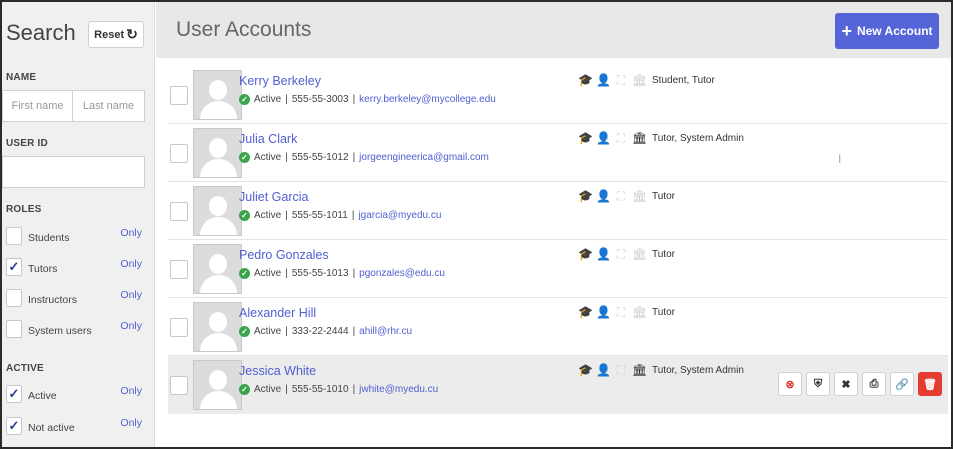 This screenshot has height=449, width=953. Describe the element at coordinates (76, 330) in the screenshot. I see `role-filter-system-users: System users Only` at that location.